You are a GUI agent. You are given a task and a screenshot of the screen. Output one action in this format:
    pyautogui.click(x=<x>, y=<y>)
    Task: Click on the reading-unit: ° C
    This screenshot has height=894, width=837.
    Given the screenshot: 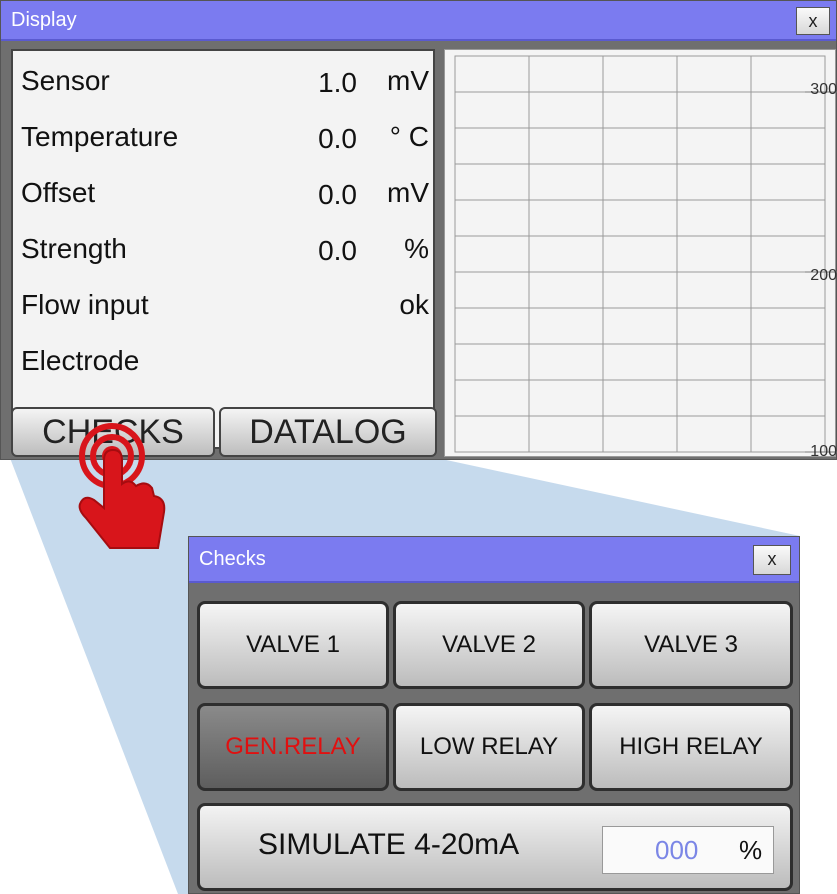 What is the action you would take?
    pyautogui.click(x=409, y=136)
    